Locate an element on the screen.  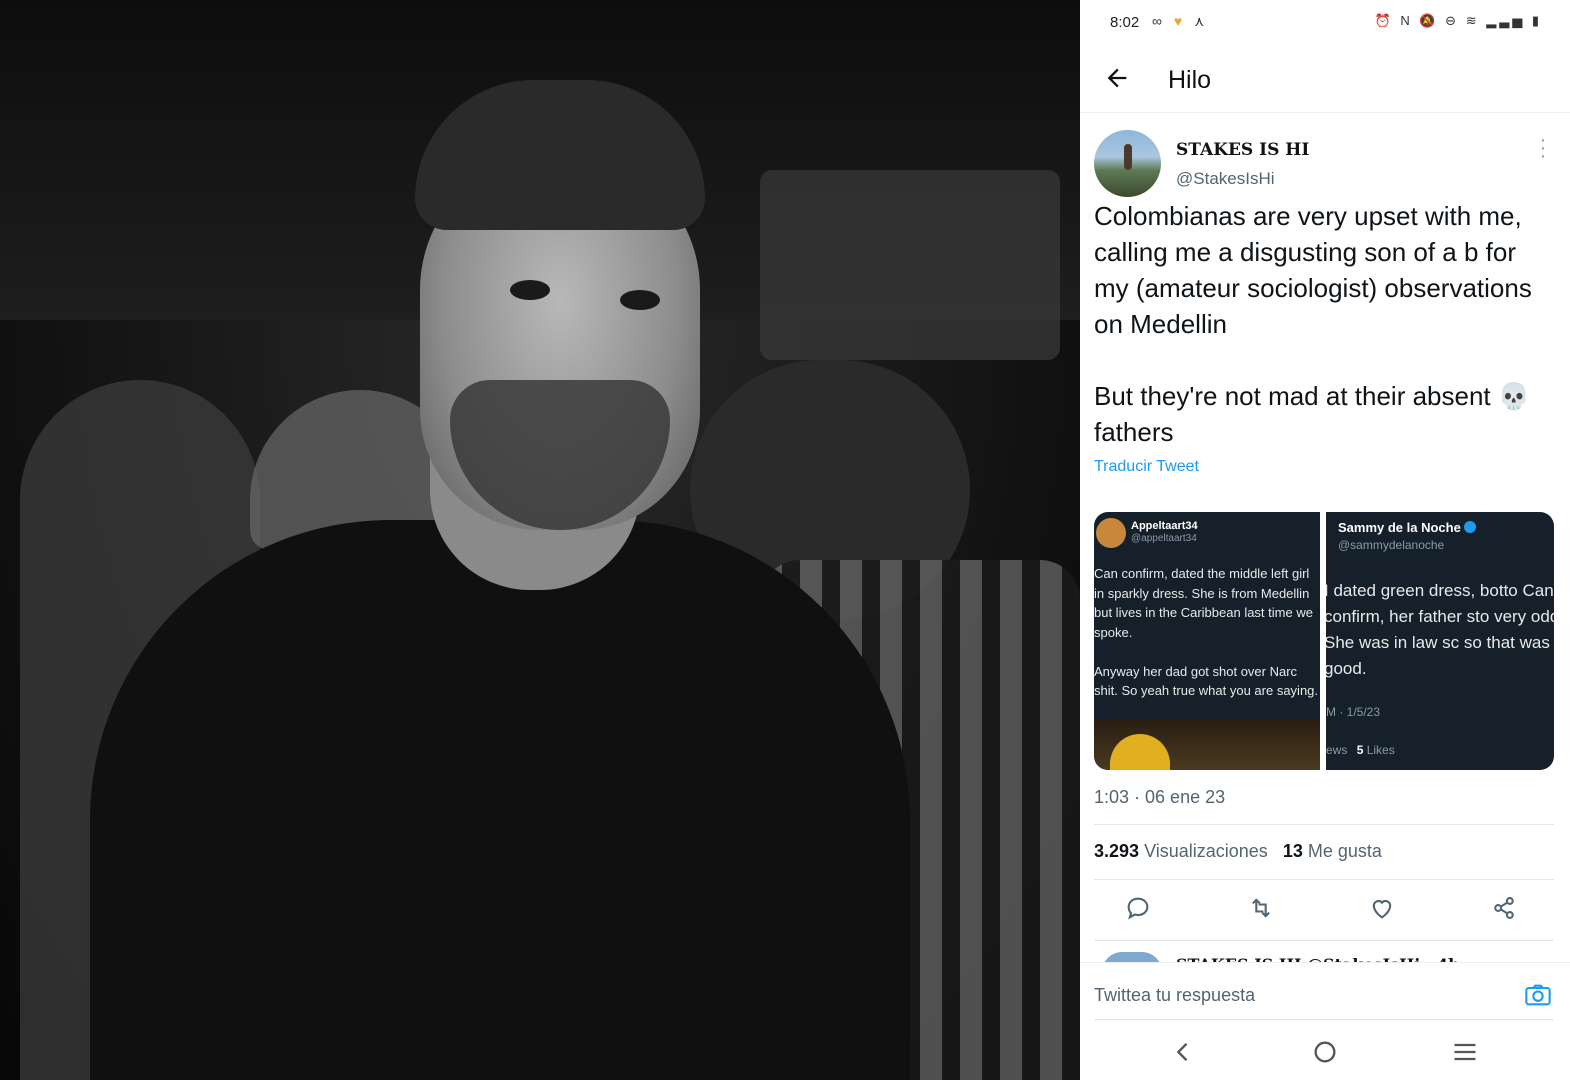
status-left-icons: ∞ ♥ ⋏ is located at coordinates (1180, 21).